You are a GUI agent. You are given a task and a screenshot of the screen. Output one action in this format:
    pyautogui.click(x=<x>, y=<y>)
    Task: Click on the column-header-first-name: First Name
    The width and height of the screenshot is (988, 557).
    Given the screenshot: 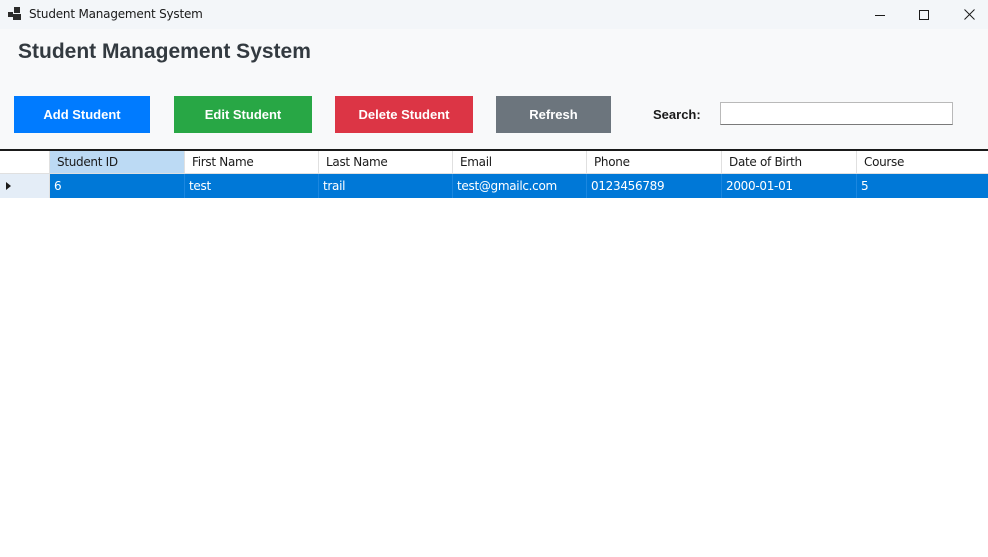 What is the action you would take?
    pyautogui.click(x=252, y=162)
    